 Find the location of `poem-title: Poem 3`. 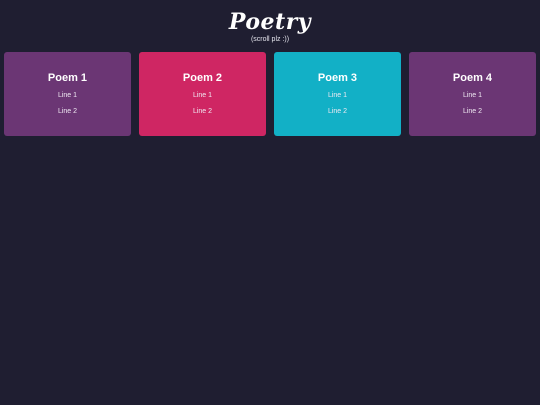

poem-title: Poem 3 is located at coordinates (337, 78).